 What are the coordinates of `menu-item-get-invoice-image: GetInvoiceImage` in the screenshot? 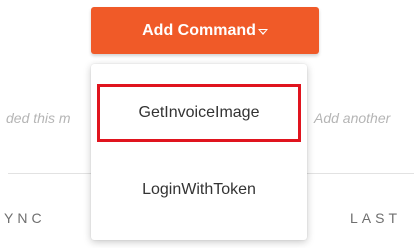 It's located at (199, 113).